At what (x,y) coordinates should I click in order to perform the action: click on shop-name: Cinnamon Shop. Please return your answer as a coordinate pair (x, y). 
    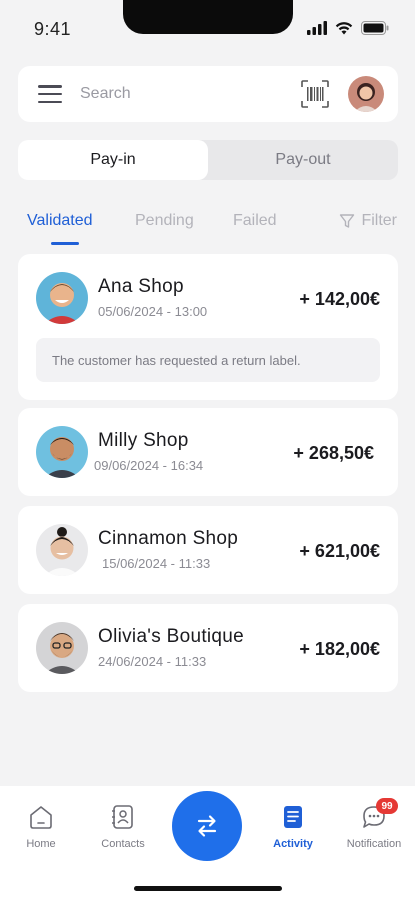
    Looking at the image, I should click on (168, 538).